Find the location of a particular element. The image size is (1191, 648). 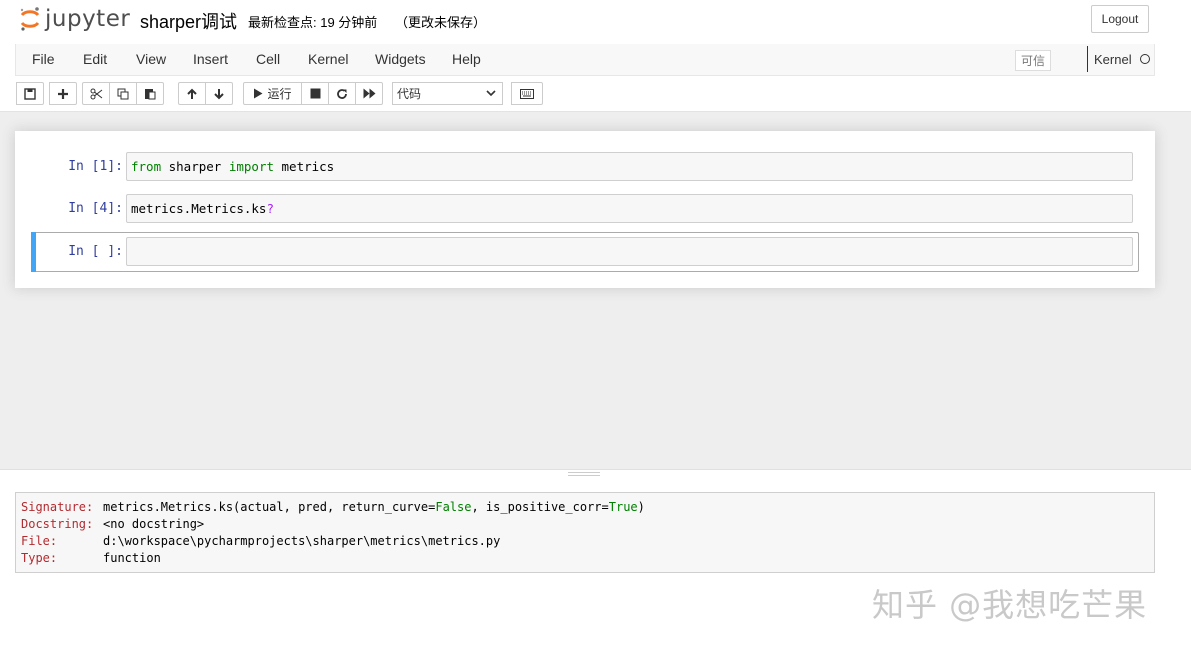

jupyter-logo: jupyter is located at coordinates (74, 19).